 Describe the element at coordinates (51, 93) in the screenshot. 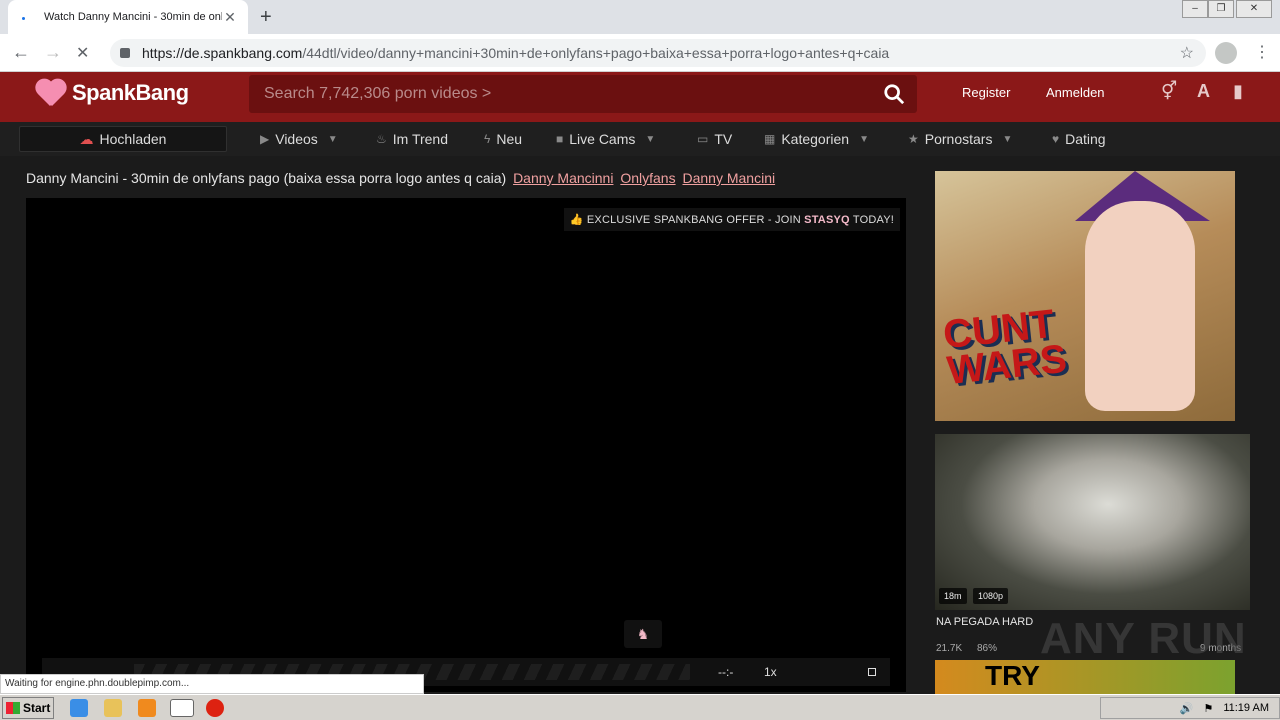

I see `heart-logo-icon` at that location.